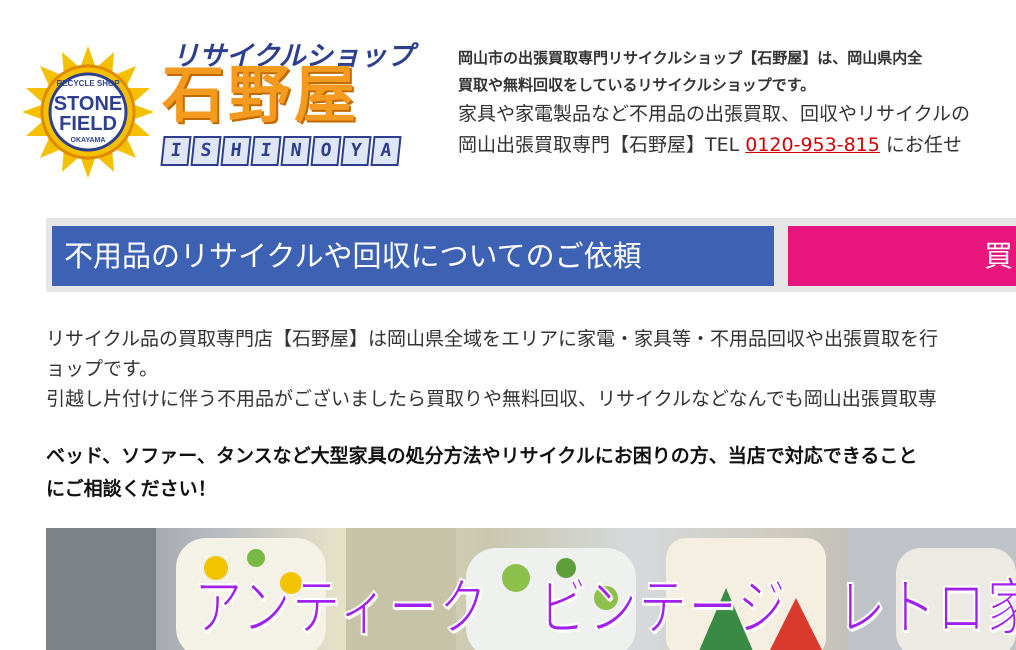 This screenshot has height=650, width=1016. Describe the element at coordinates (714, 114) in the screenshot. I see `header-line-3: 家具や家電製品など不用品の出張買取、回収やリサイクルの` at that location.